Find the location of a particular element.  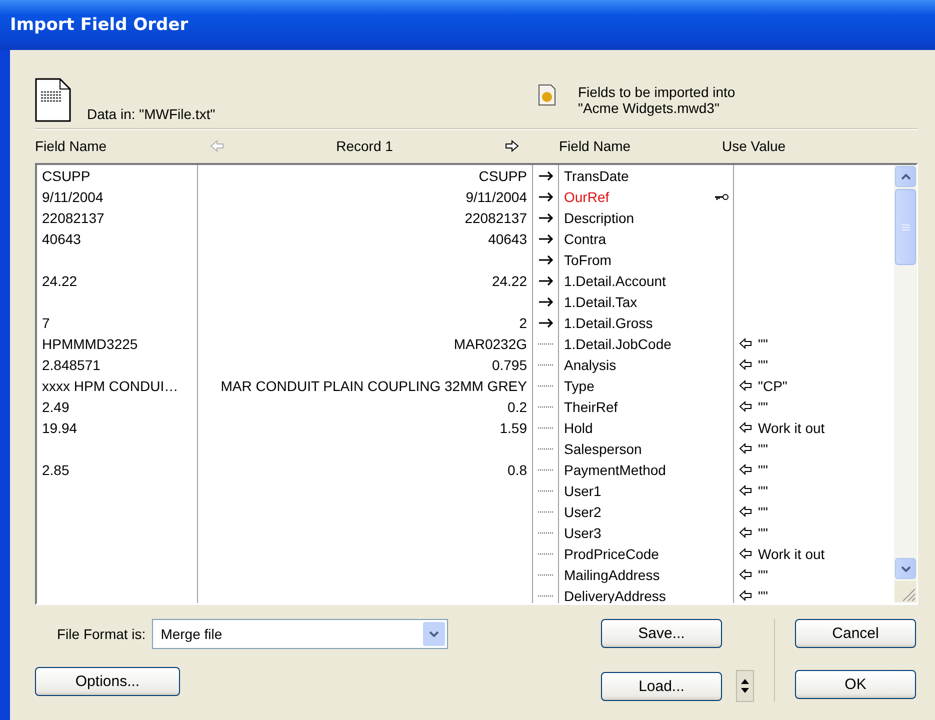

table-cell: 1.Detail.JobCode is located at coordinates (618, 344).